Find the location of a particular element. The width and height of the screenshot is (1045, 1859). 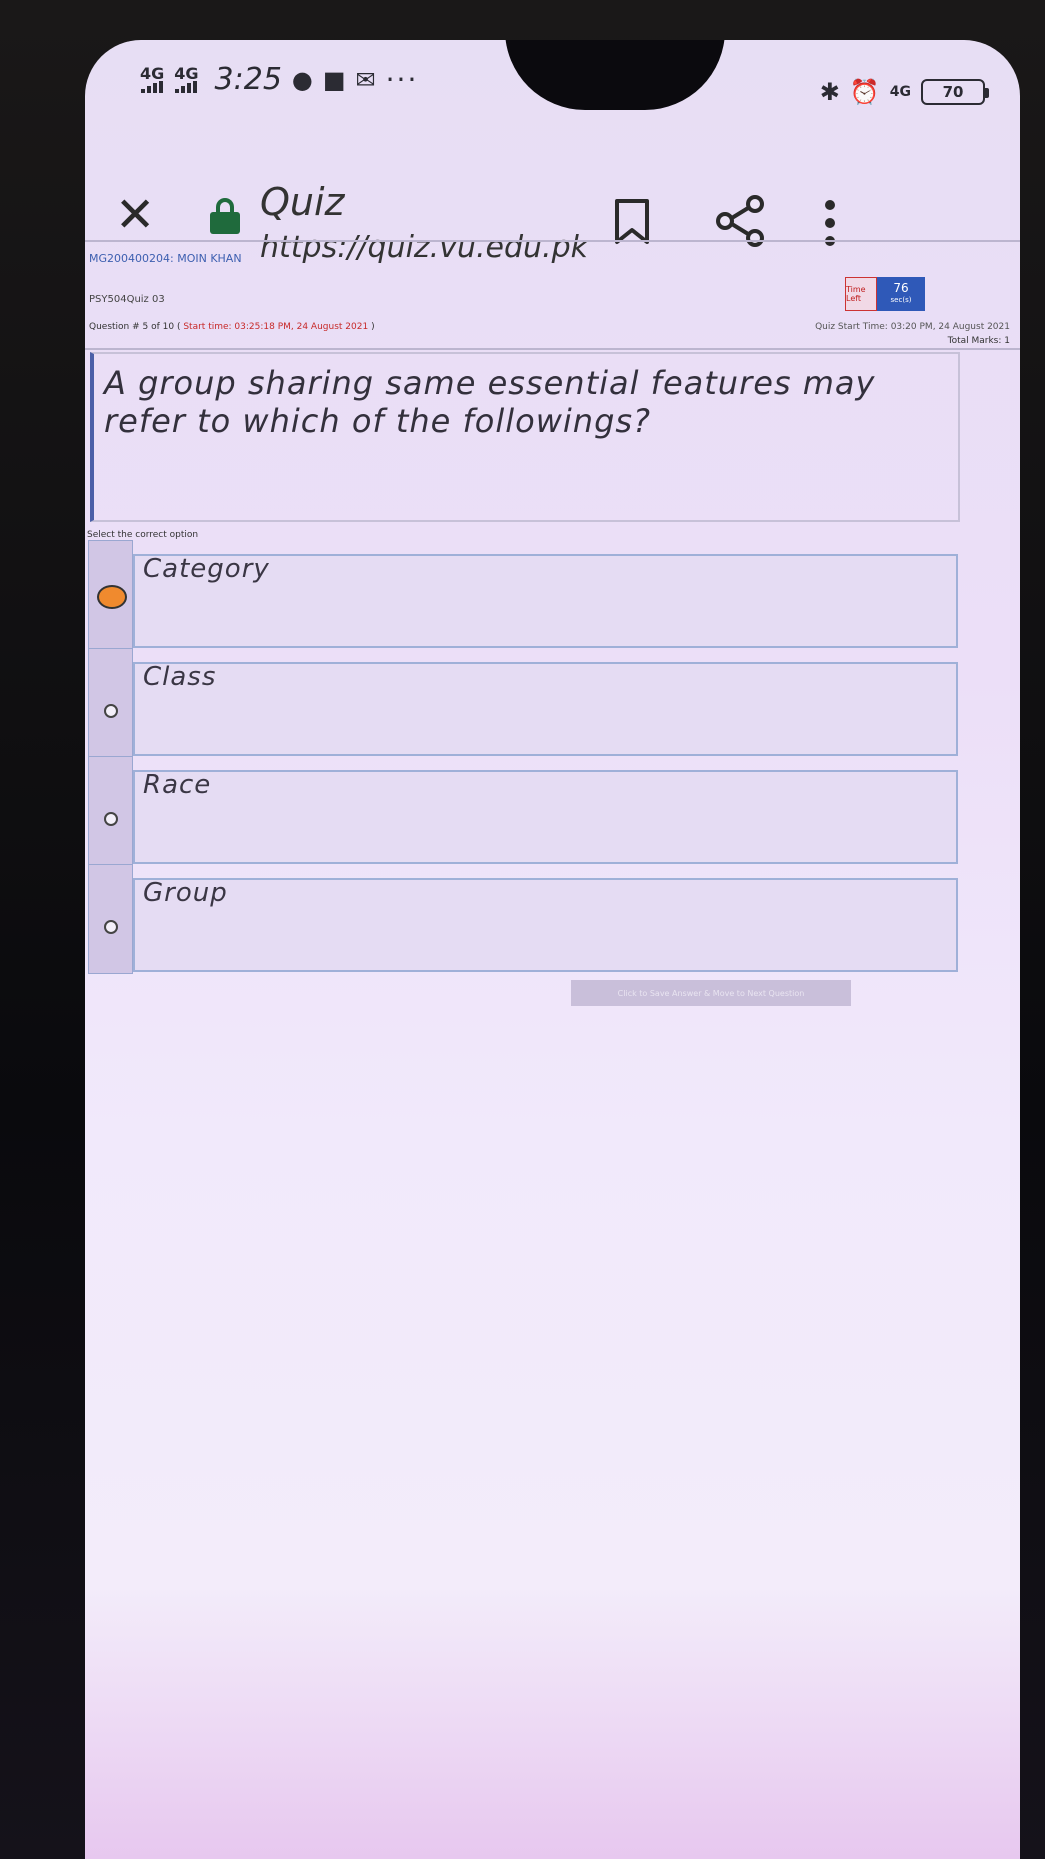

battery-level: 70 is located at coordinates (953, 92).